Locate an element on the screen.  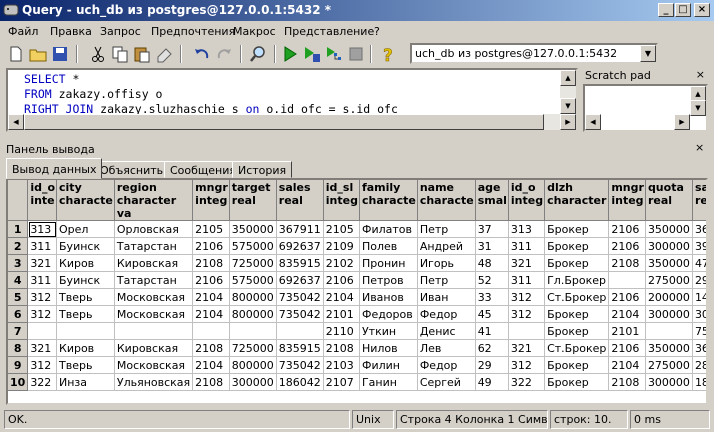
table-cell: Петр is located at coordinates (446, 280).